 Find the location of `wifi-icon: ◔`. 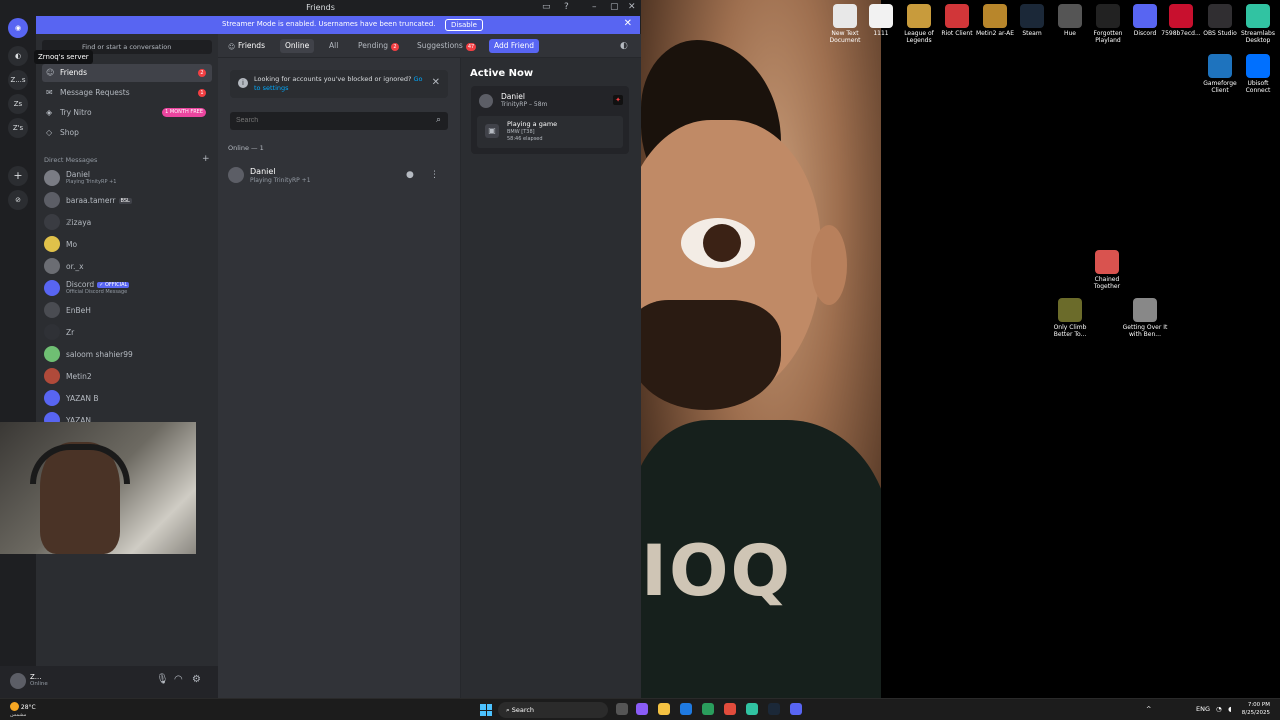

wifi-icon: ◔ is located at coordinates (1219, 709).